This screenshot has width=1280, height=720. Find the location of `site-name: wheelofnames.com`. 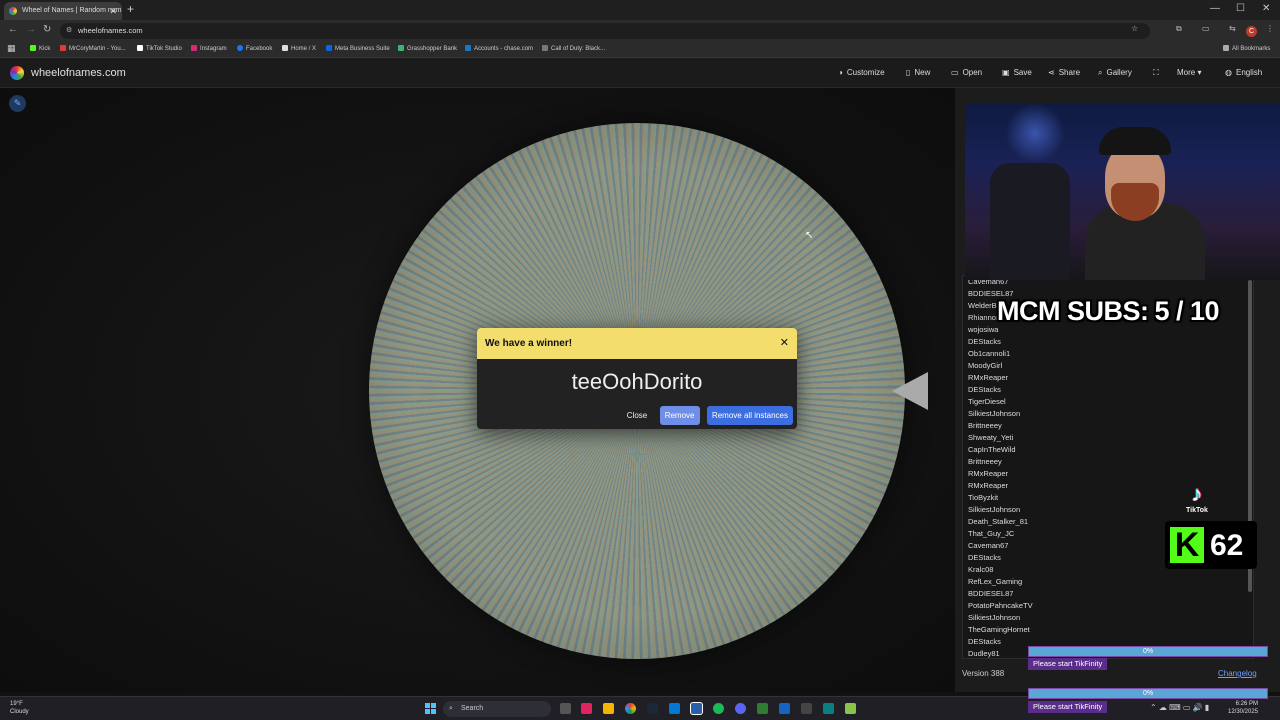

site-name: wheelofnames.com is located at coordinates (78, 73).